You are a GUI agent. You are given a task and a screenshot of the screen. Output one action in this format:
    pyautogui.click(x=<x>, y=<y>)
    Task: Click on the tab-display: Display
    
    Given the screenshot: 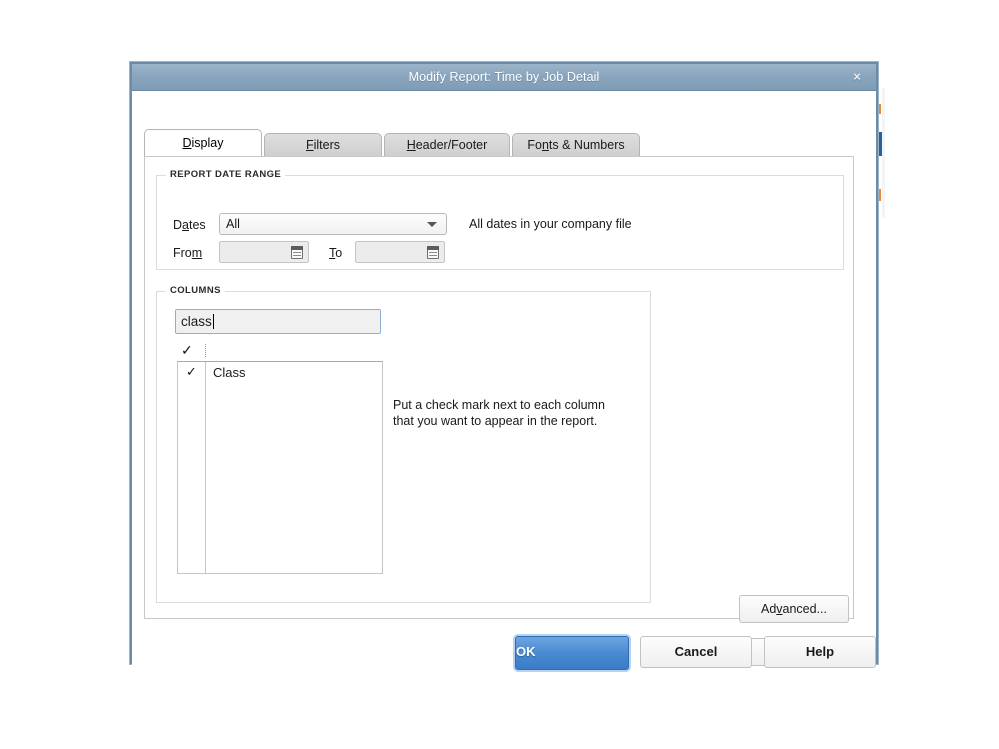 What is the action you would take?
    pyautogui.click(x=203, y=142)
    